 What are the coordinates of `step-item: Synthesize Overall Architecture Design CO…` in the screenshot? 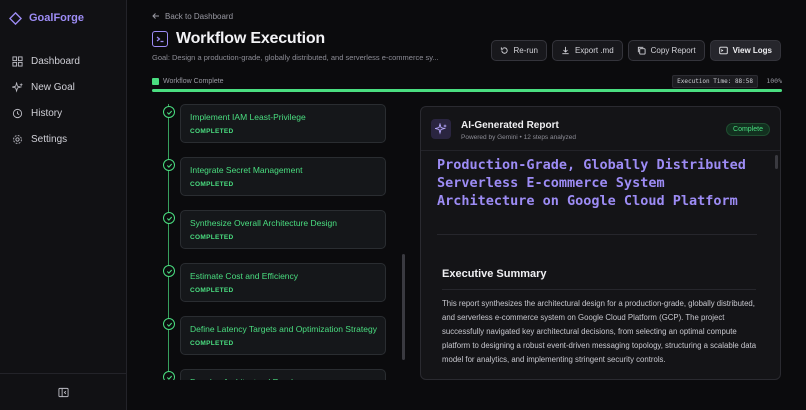 It's located at (275, 230).